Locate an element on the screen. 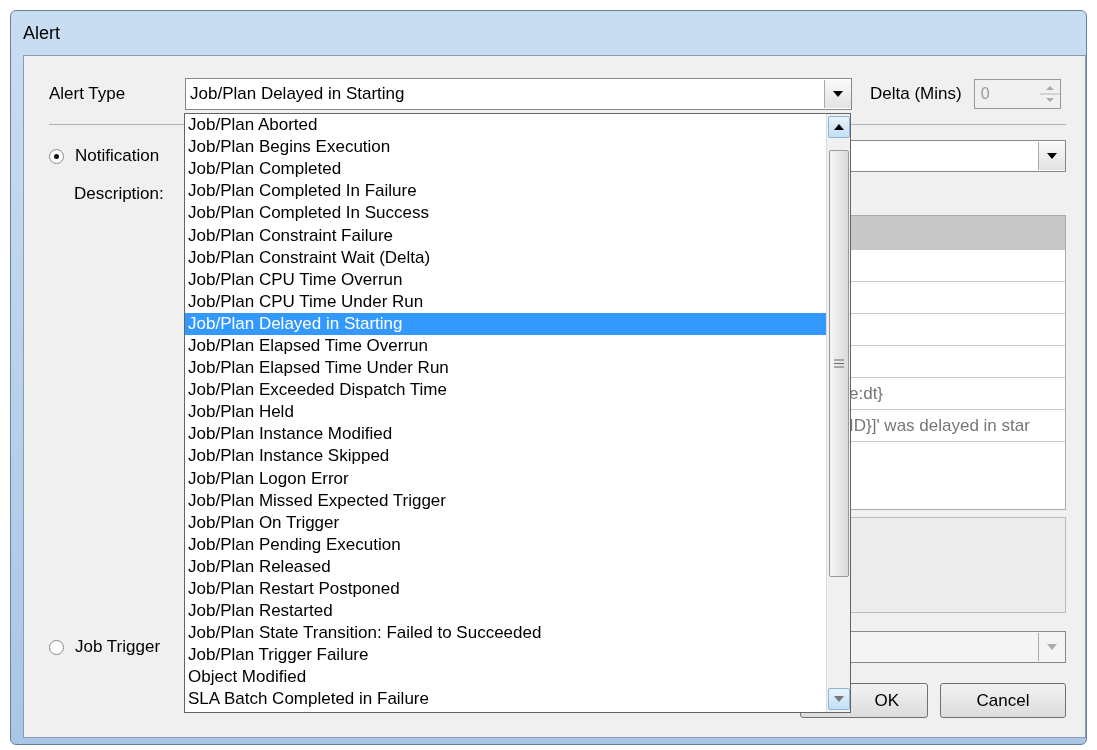  radio-label: Notification is located at coordinates (117, 156).